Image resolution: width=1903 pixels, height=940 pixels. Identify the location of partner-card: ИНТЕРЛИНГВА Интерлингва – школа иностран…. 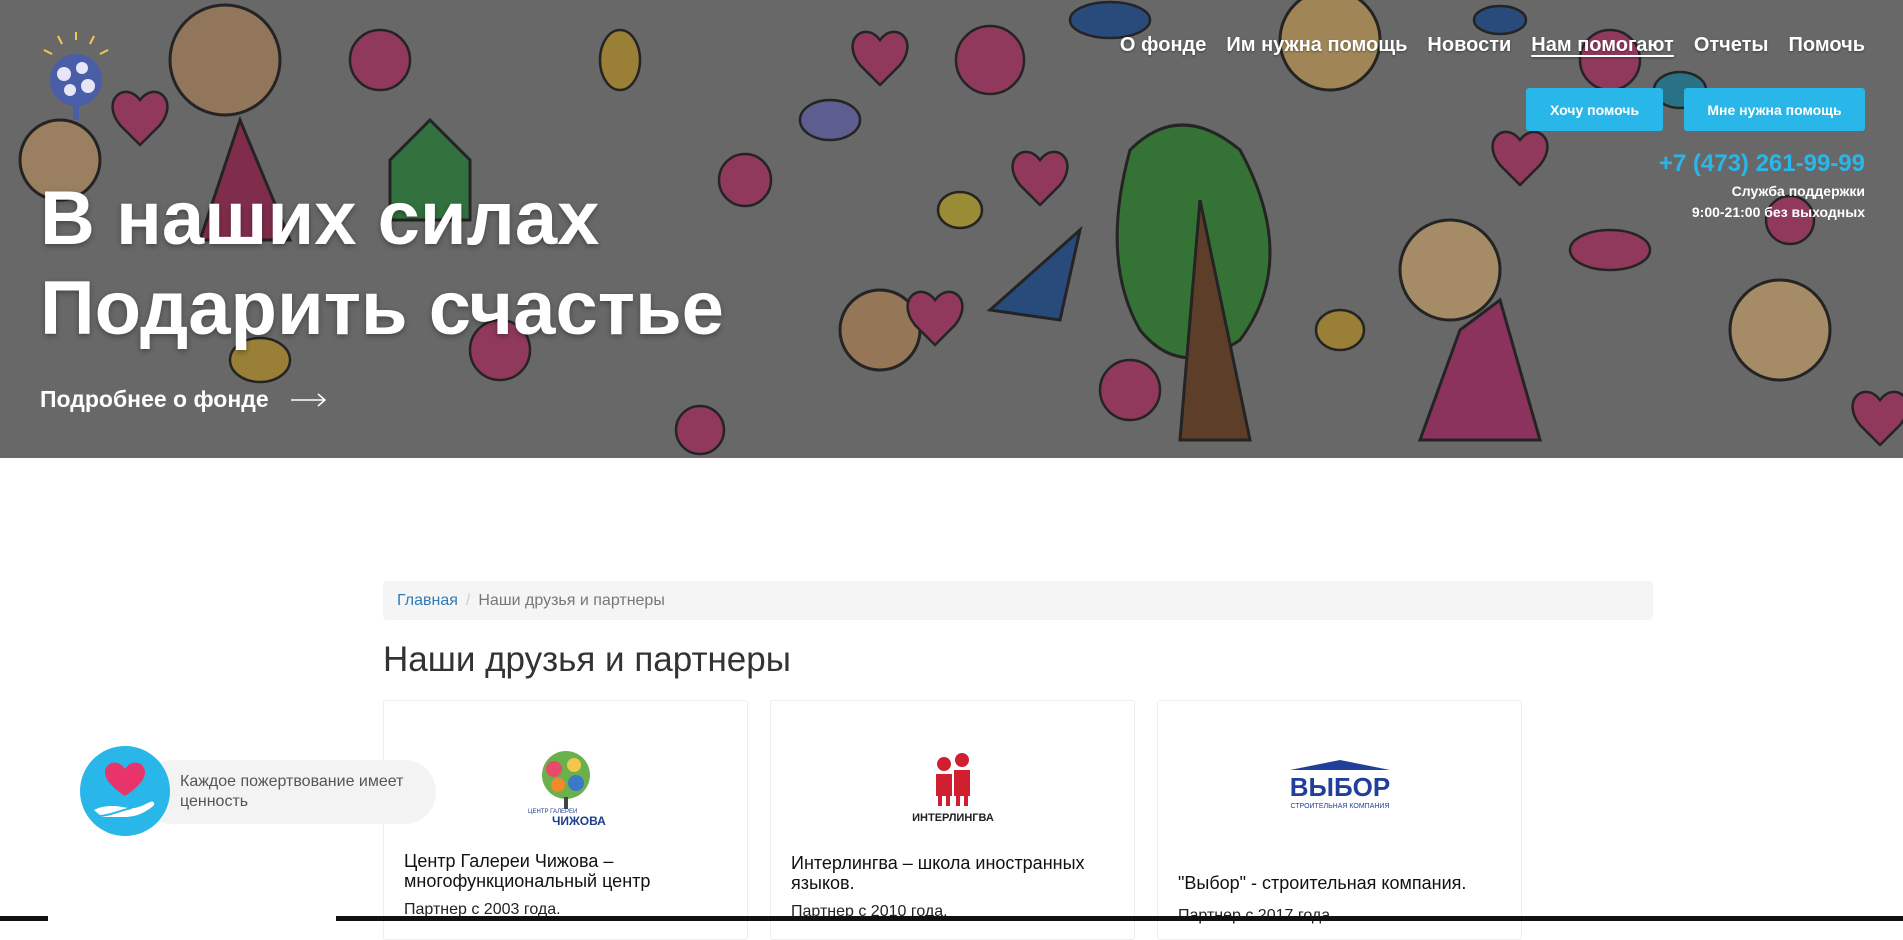
(952, 820).